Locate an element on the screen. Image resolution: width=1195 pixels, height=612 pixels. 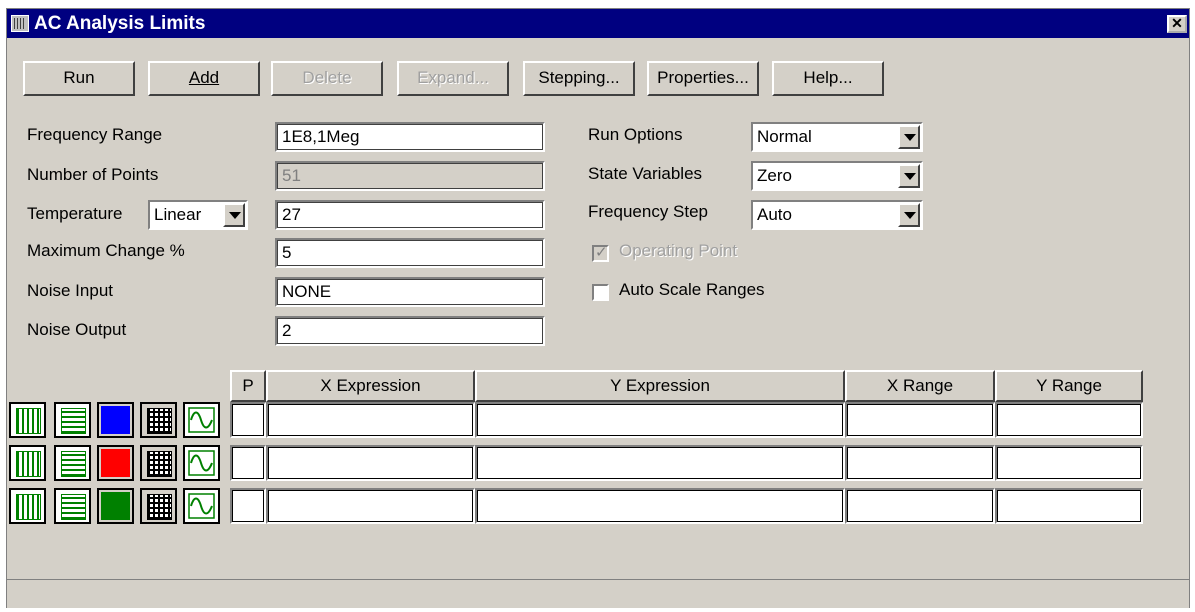
column-header-y-range: Y Range is located at coordinates (1069, 386).